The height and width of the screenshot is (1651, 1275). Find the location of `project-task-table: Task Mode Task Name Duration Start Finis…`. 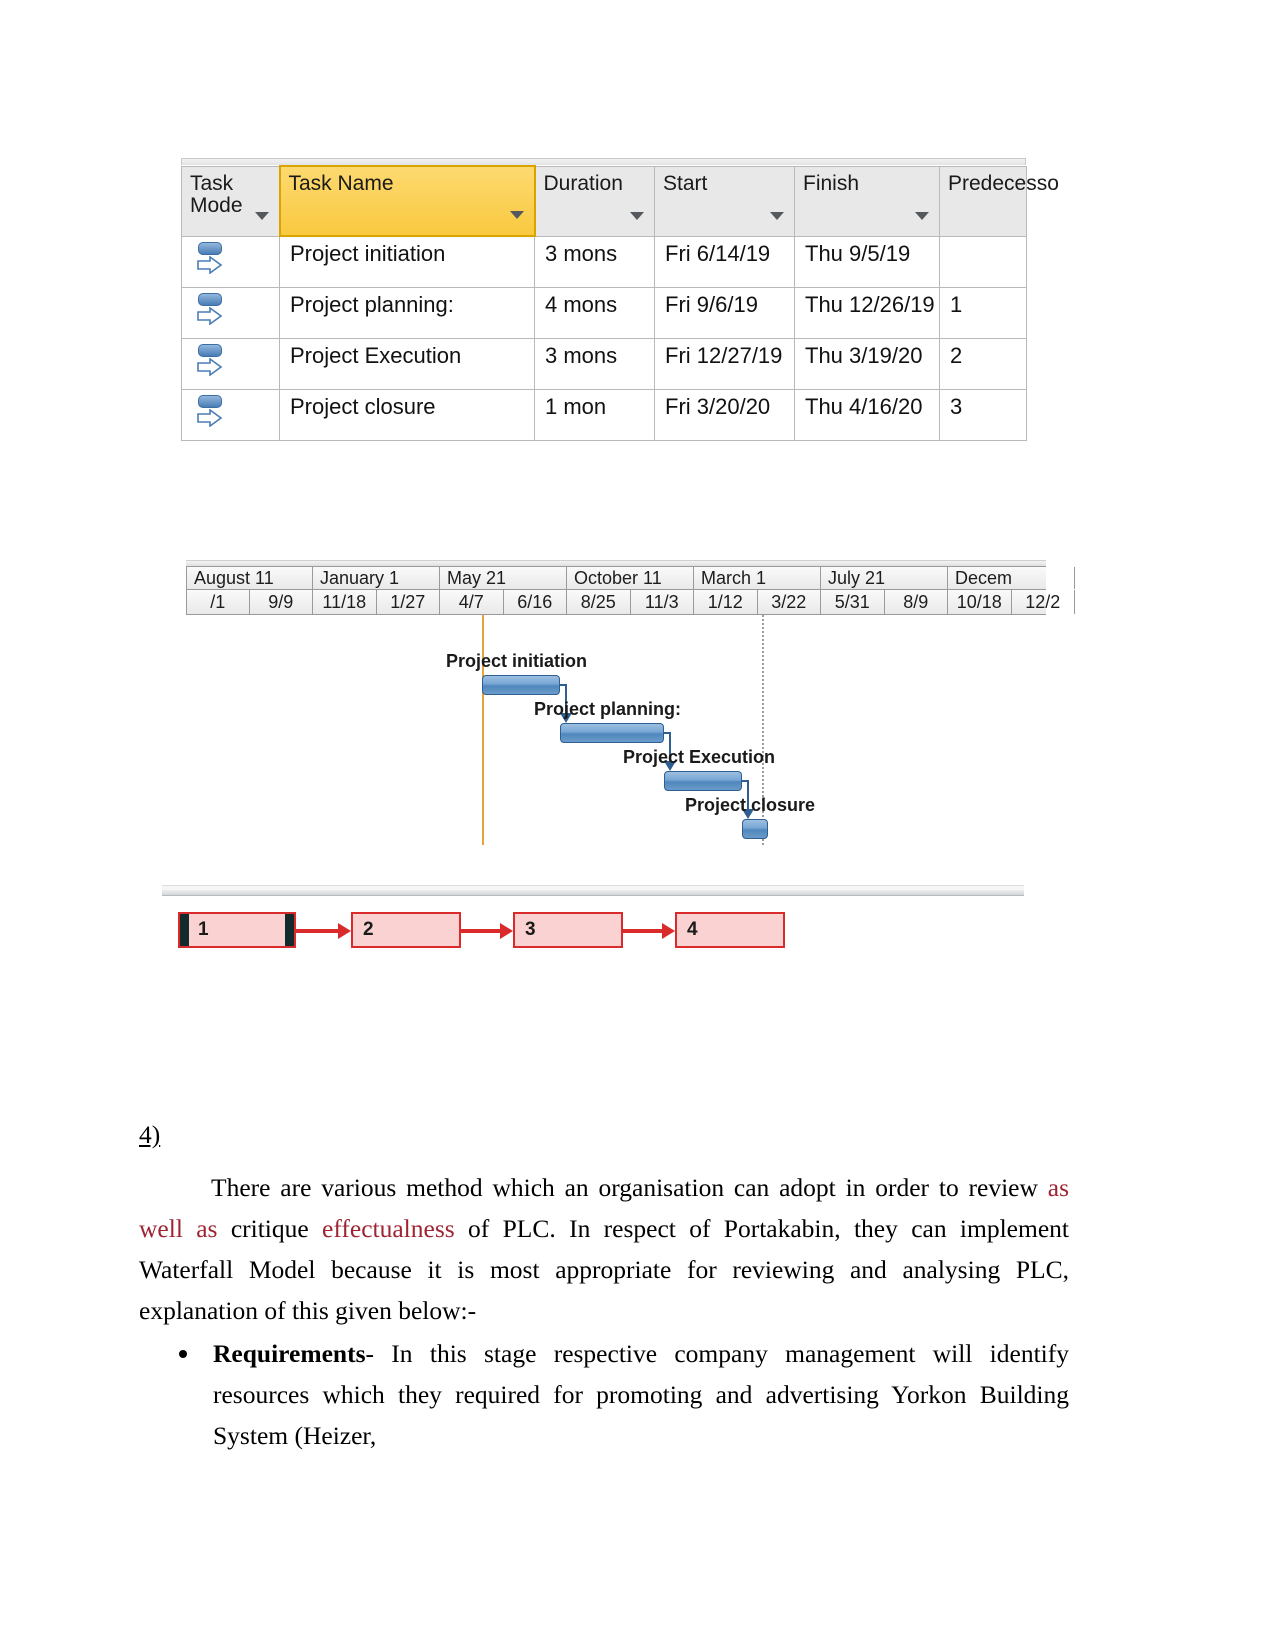

project-task-table: Task Mode Task Name Duration Start Finis… is located at coordinates (620, 299).